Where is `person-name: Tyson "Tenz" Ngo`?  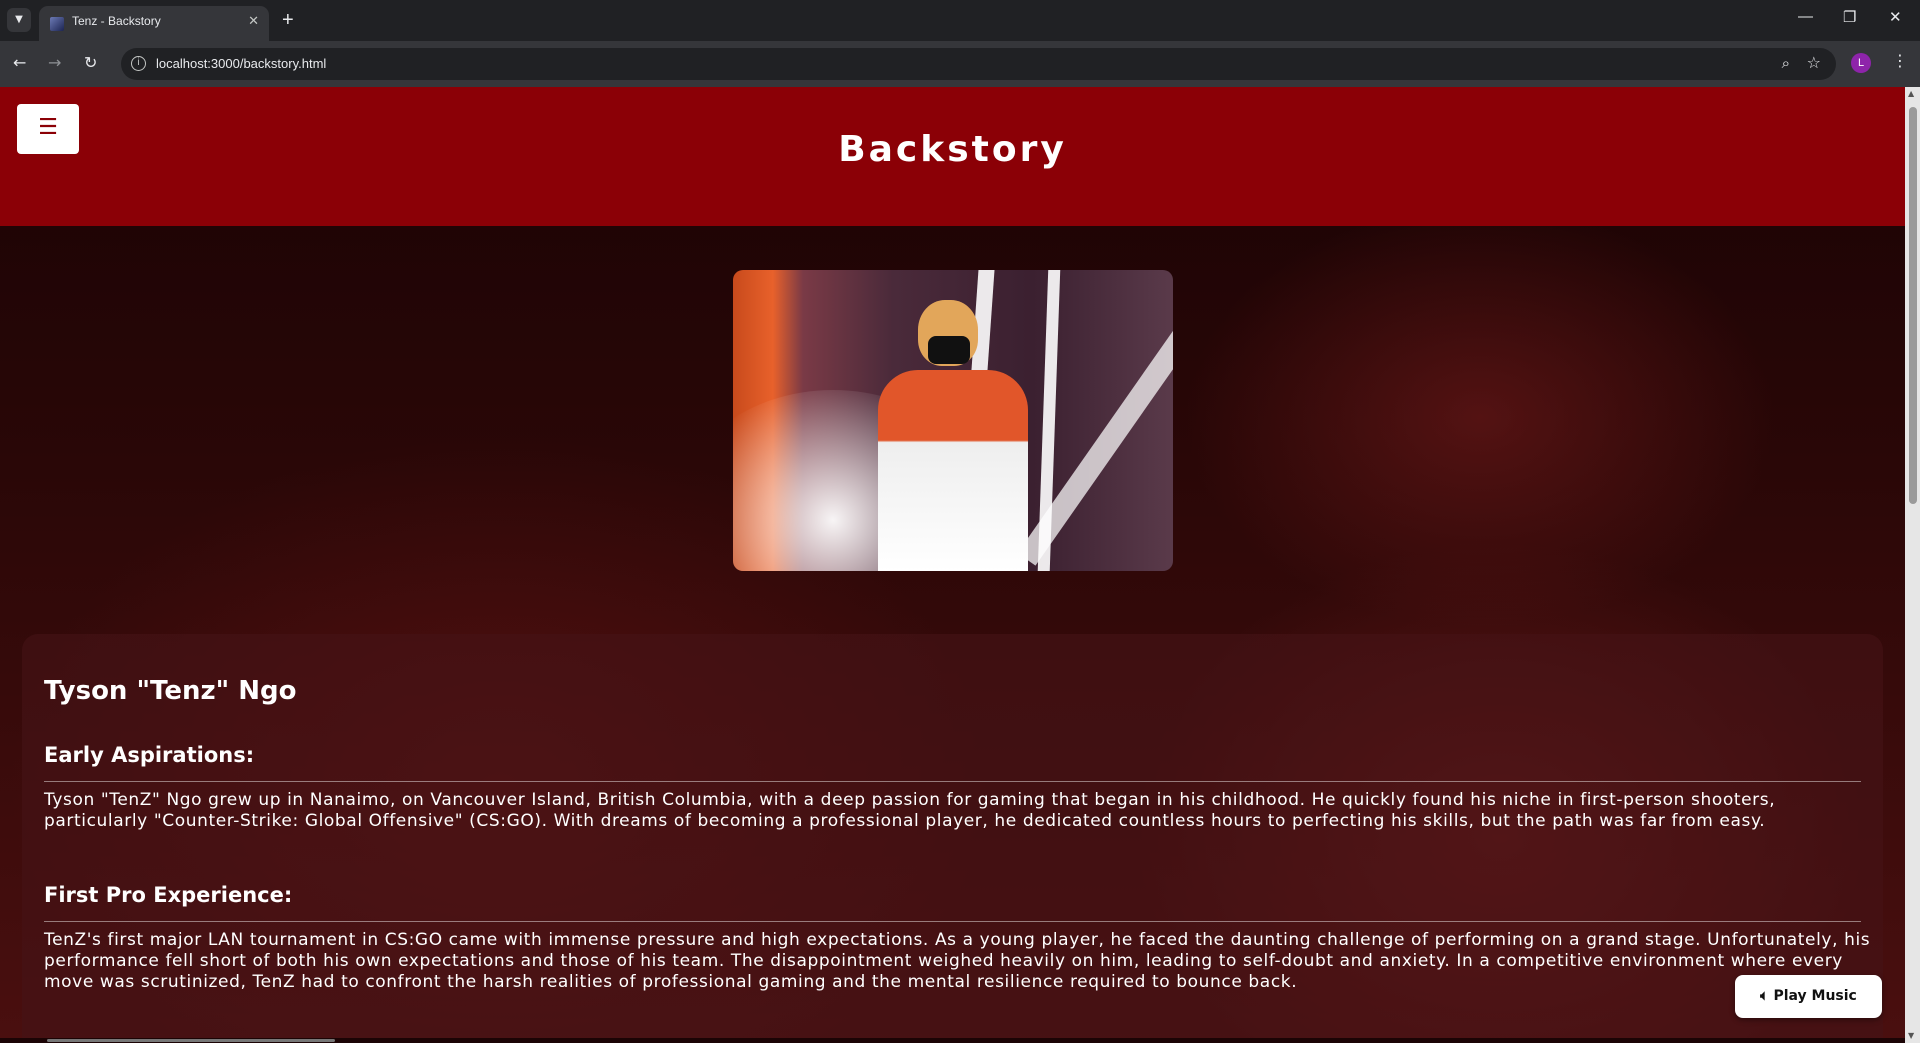
person-name: Tyson "Tenz" Ngo is located at coordinates (170, 691).